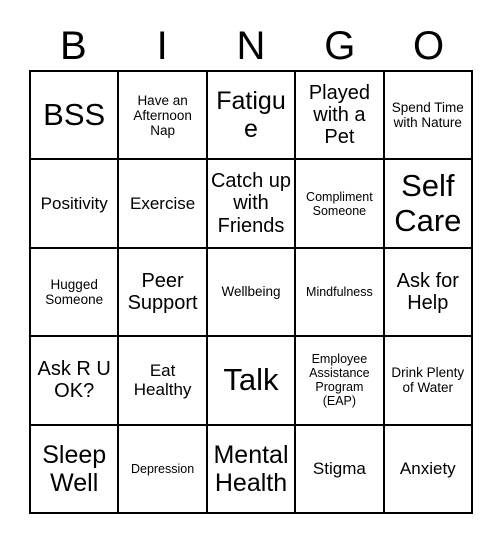  Describe the element at coordinates (428, 293) in the screenshot. I see `bingo-cell: Ask for Help` at that location.